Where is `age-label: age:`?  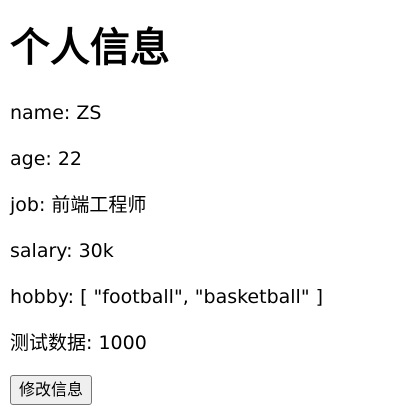
age-label: age: is located at coordinates (31, 159).